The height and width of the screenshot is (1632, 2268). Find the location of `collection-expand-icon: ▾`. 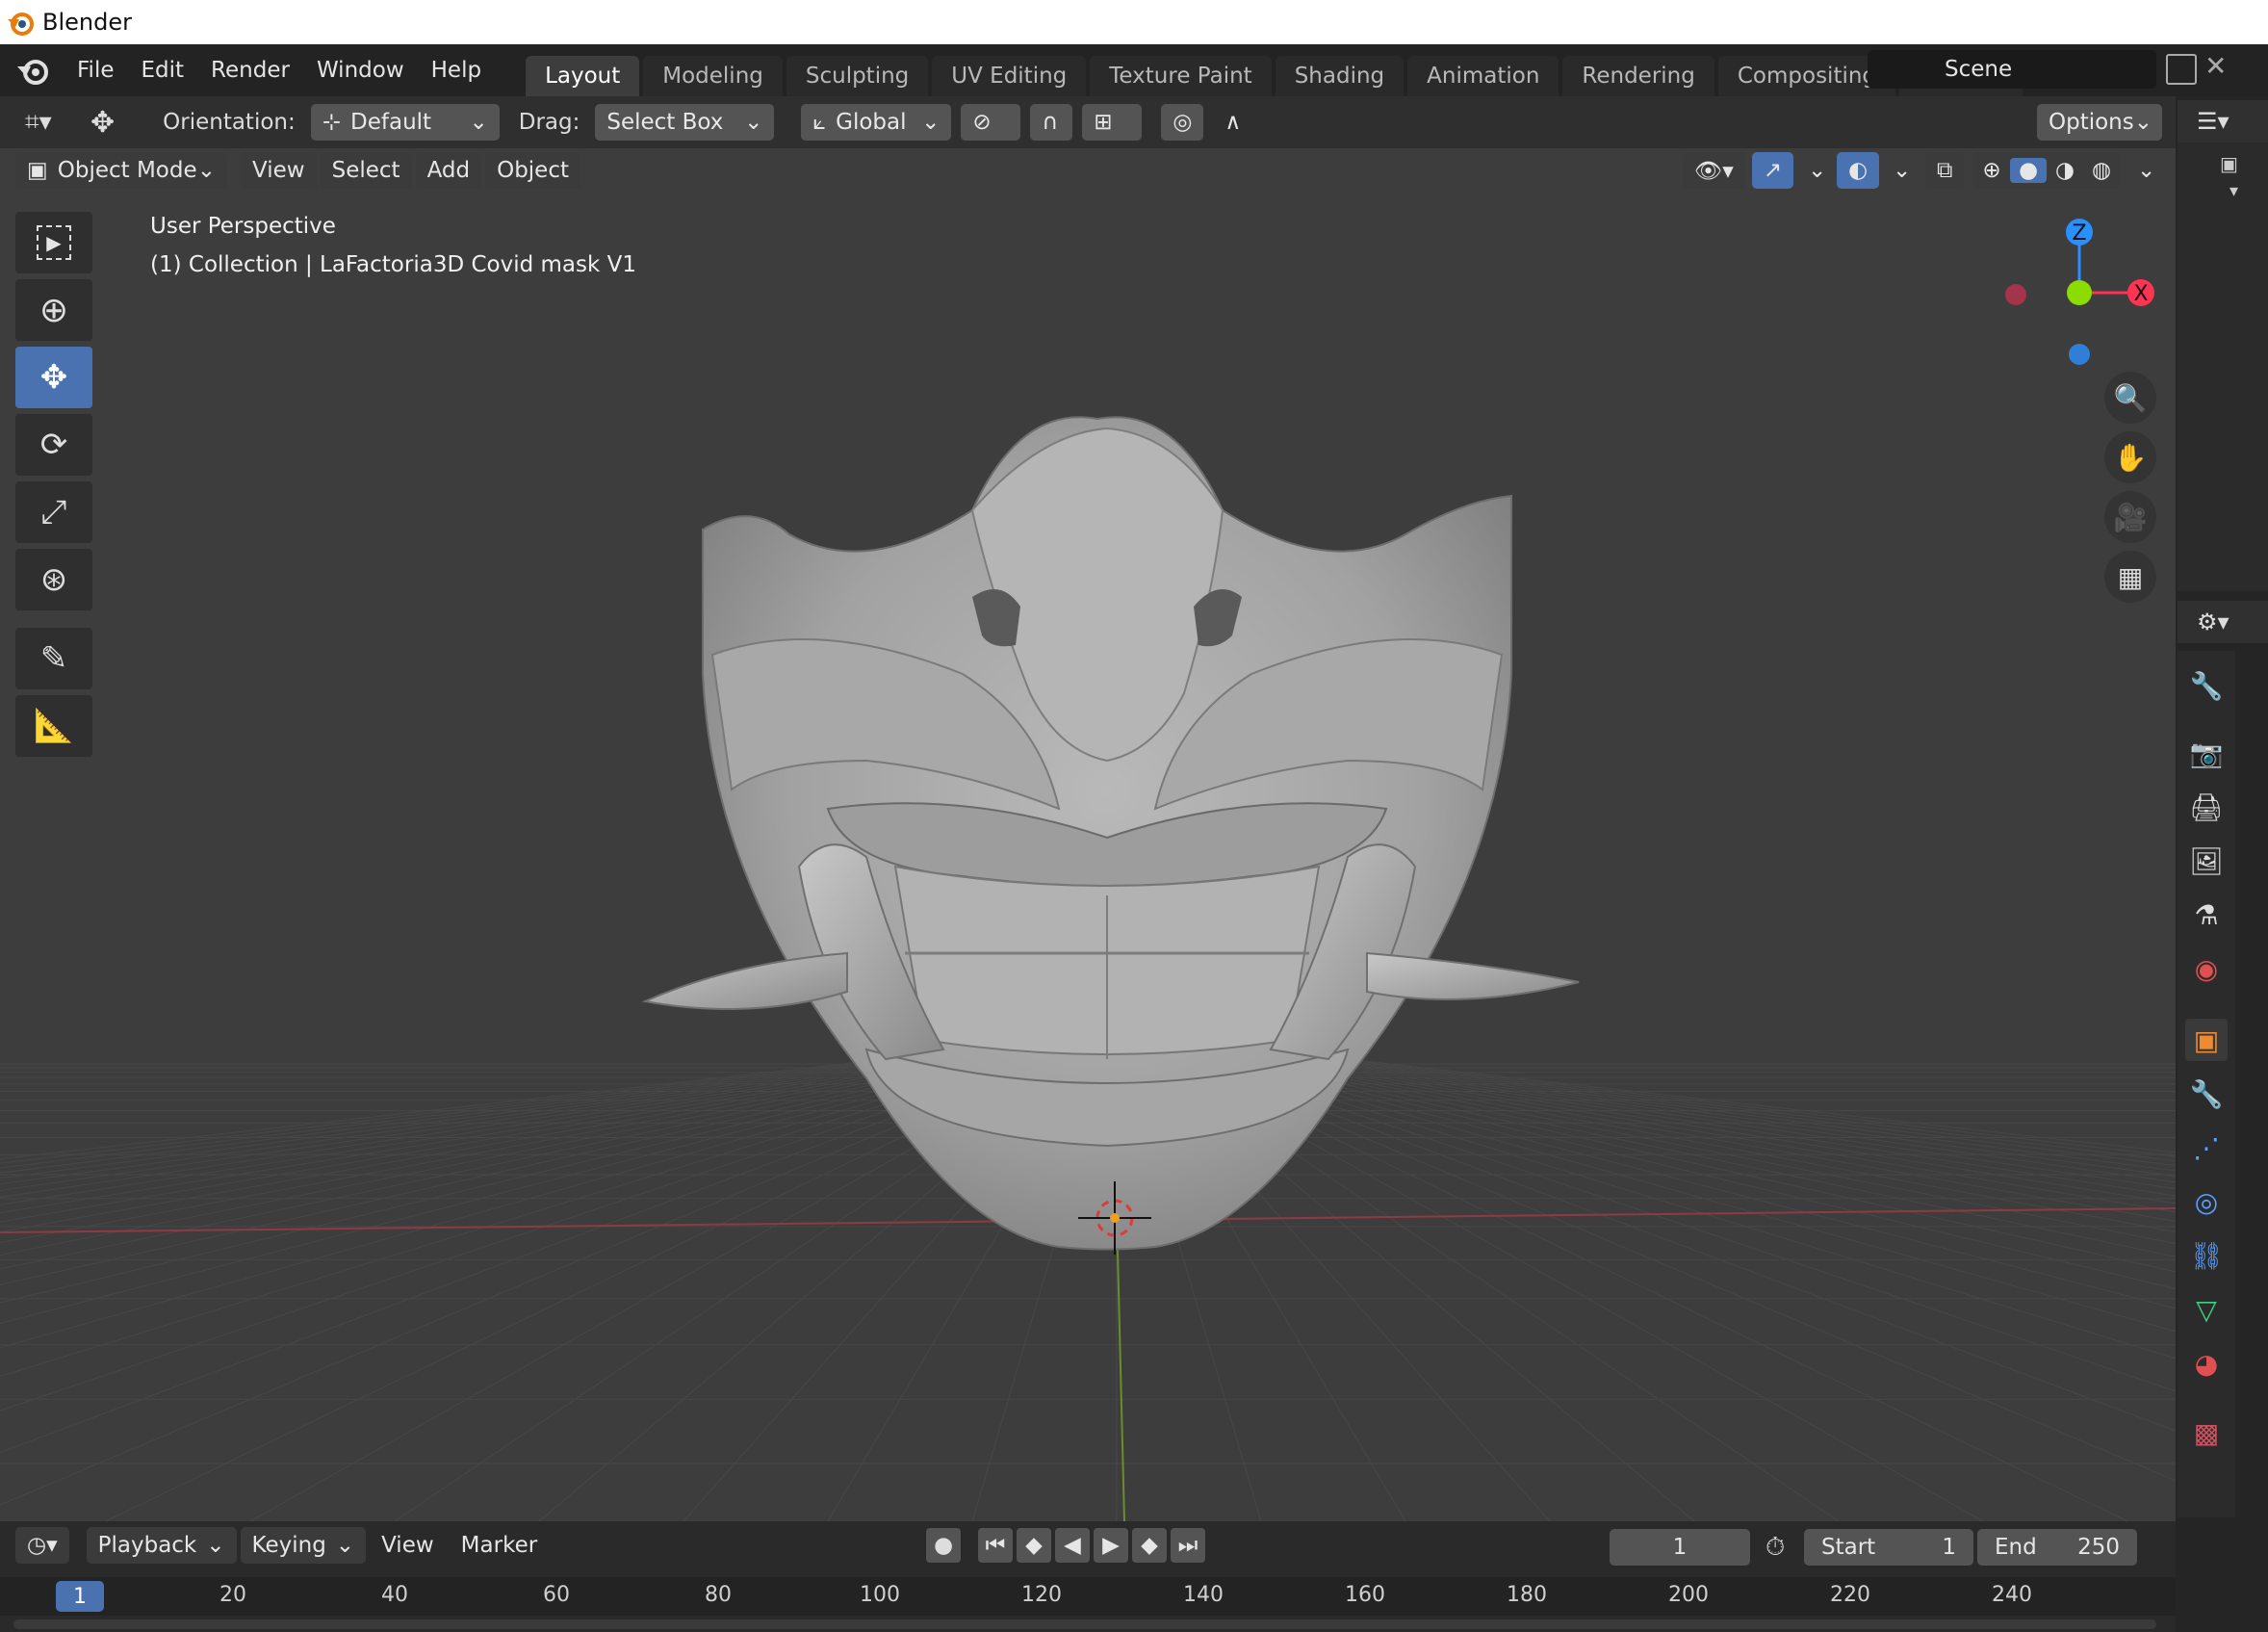

collection-expand-icon: ▾ is located at coordinates (2223, 195).